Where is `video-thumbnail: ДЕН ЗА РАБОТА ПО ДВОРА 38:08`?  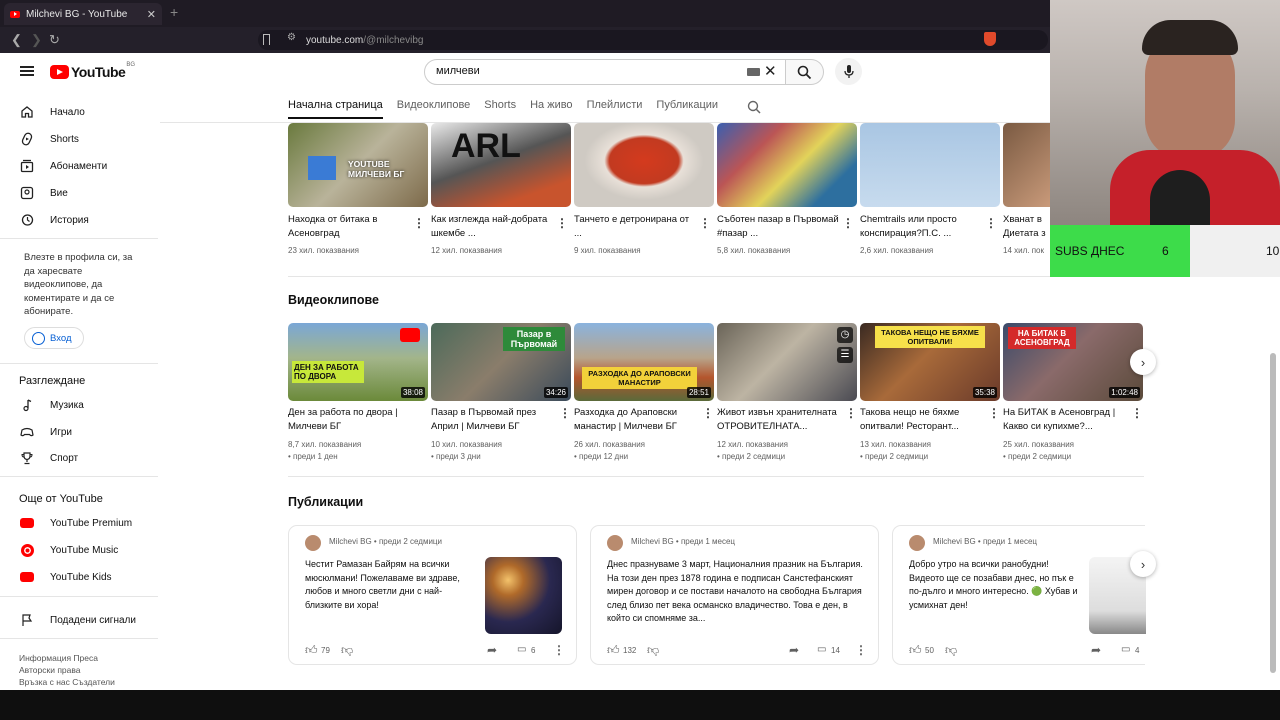
video-thumbnail: ДЕН ЗА РАБОТА ПО ДВОРА 38:08 is located at coordinates (358, 362).